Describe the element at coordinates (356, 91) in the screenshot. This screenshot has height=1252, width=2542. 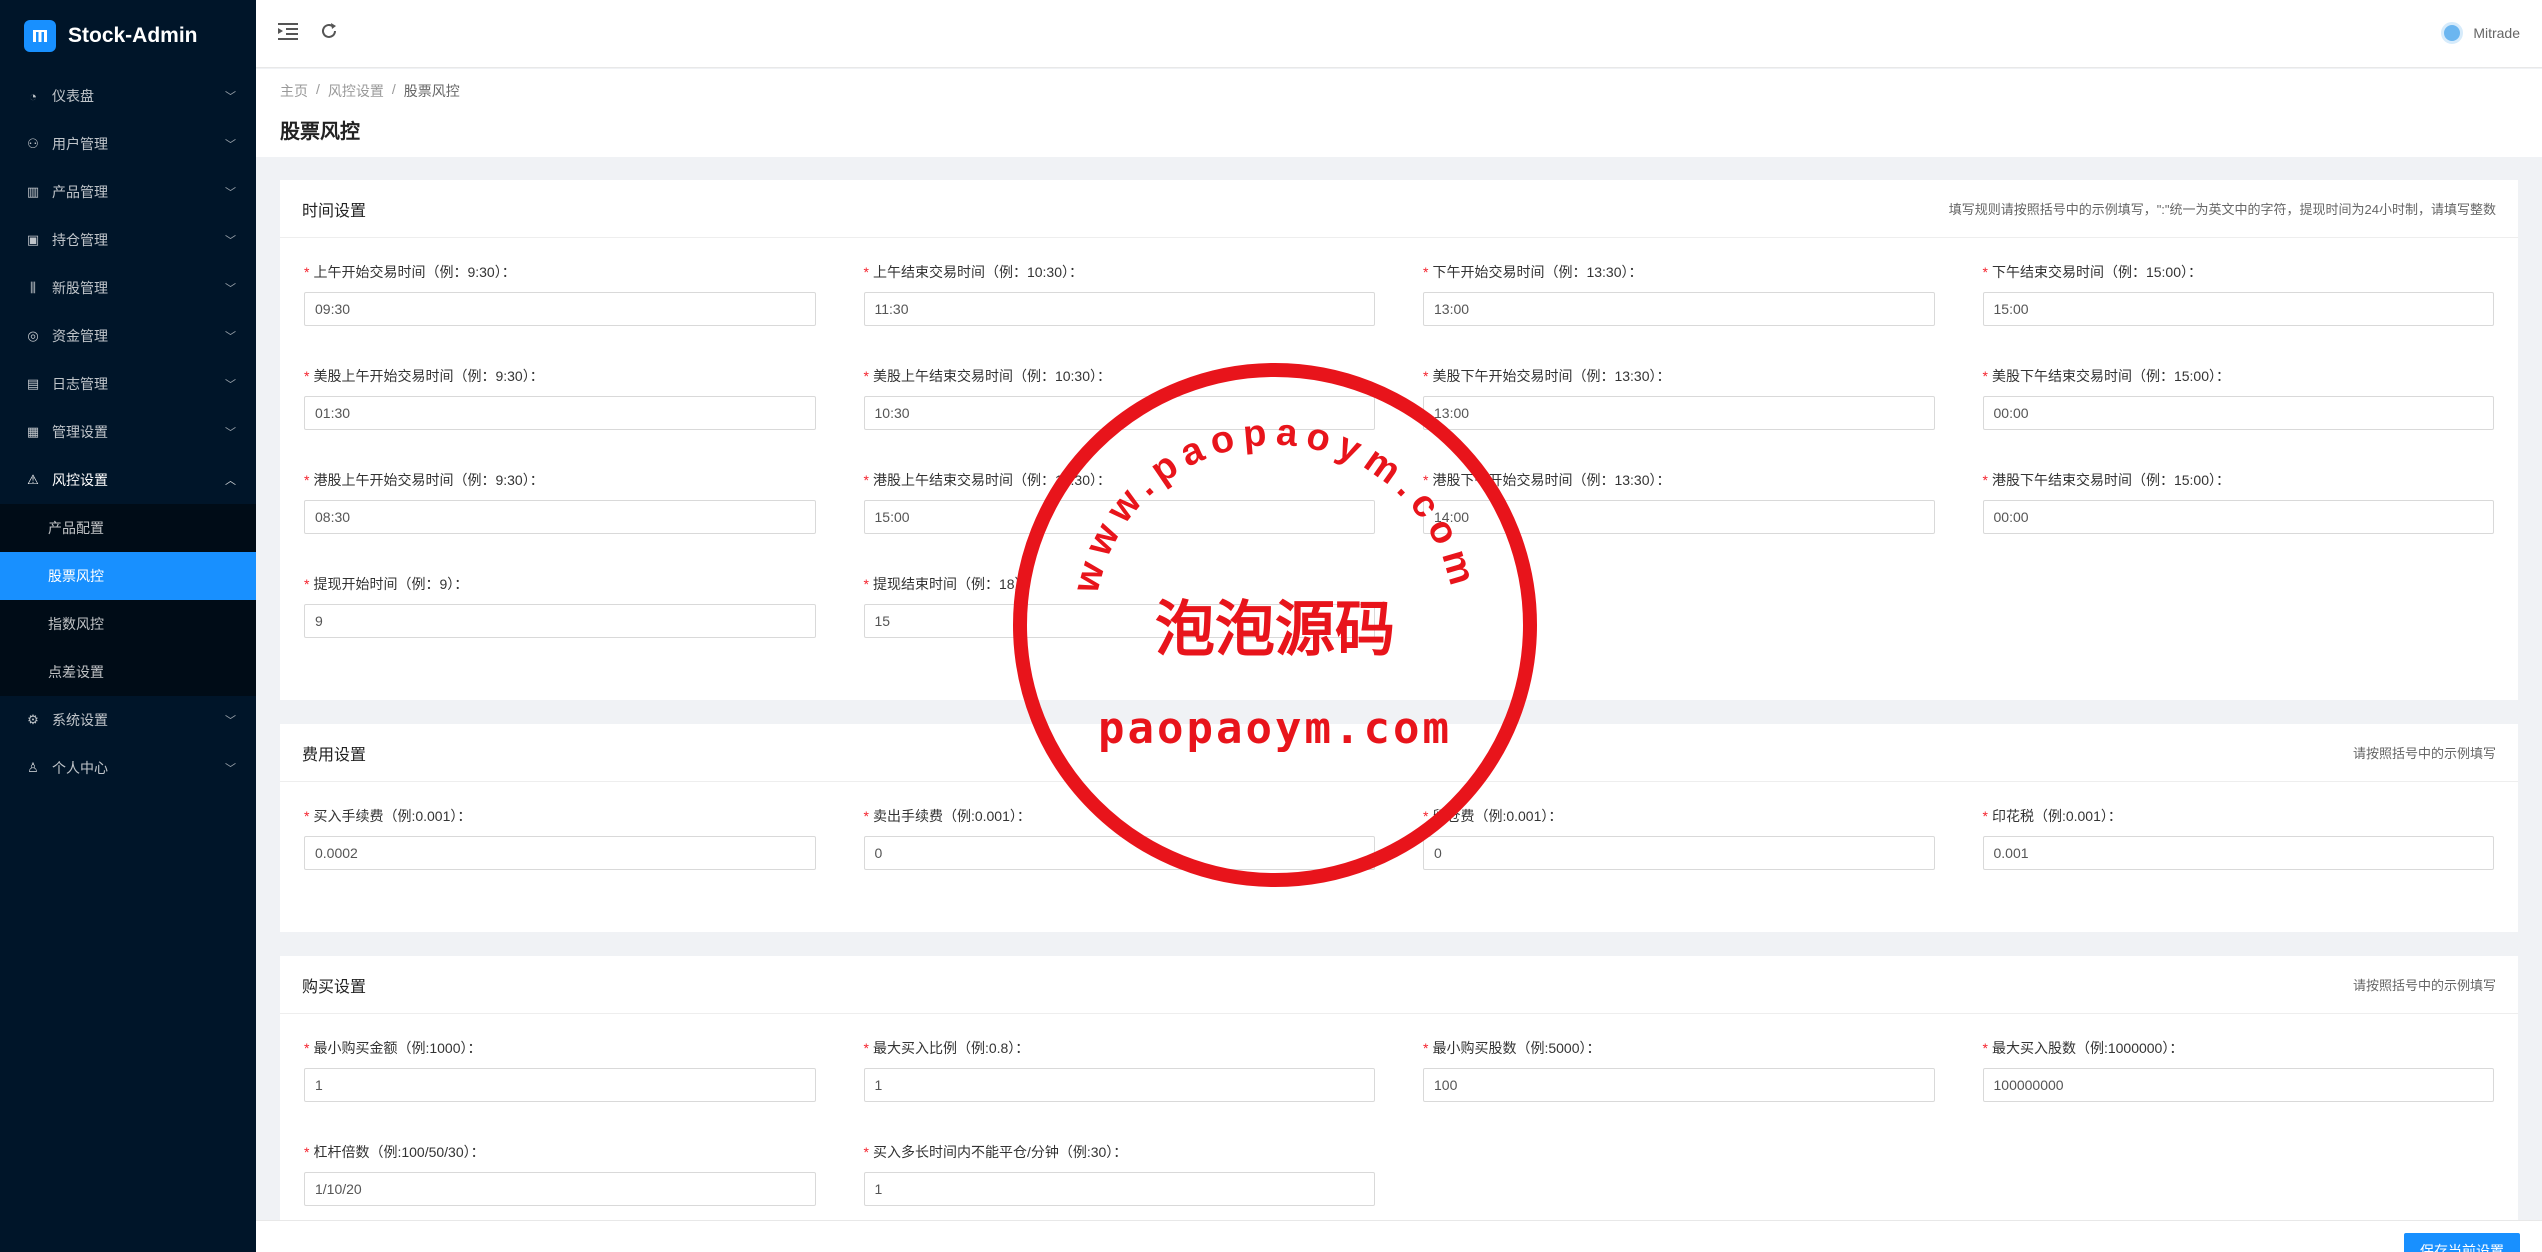
I see `breadcrumb-risk-settings: 风控设置` at that location.